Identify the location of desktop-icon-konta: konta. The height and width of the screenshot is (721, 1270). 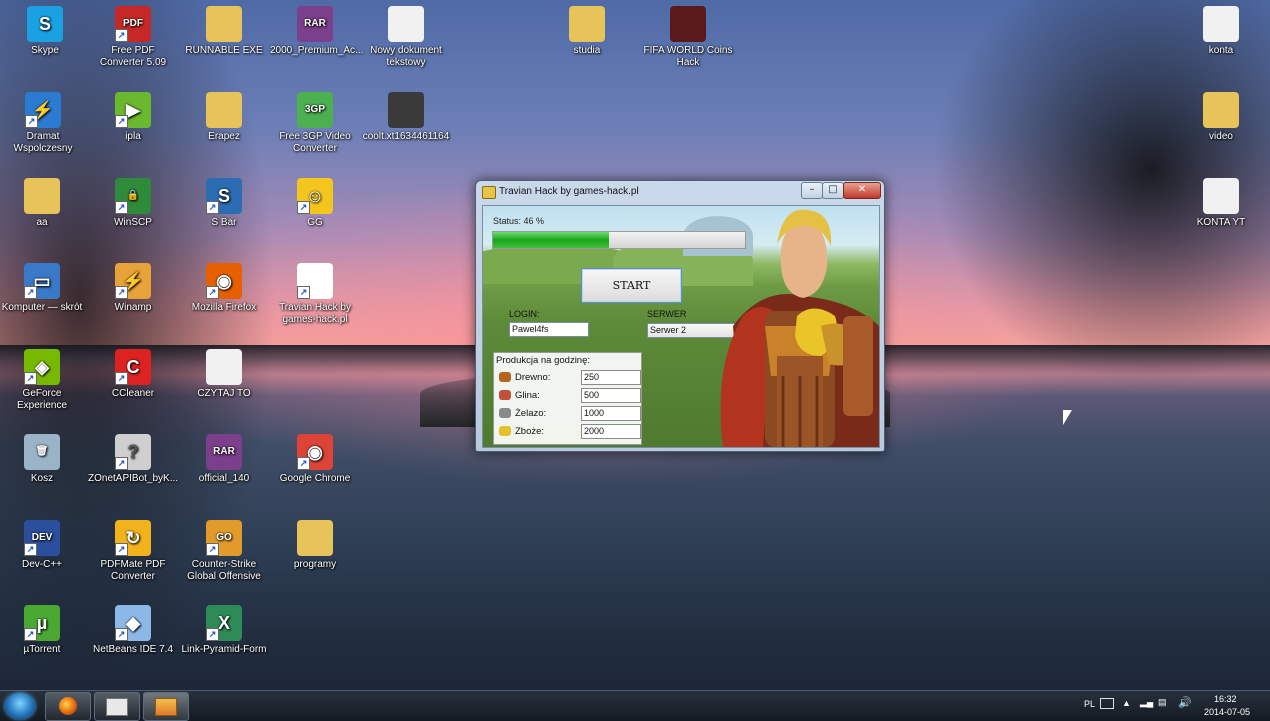
(1221, 31).